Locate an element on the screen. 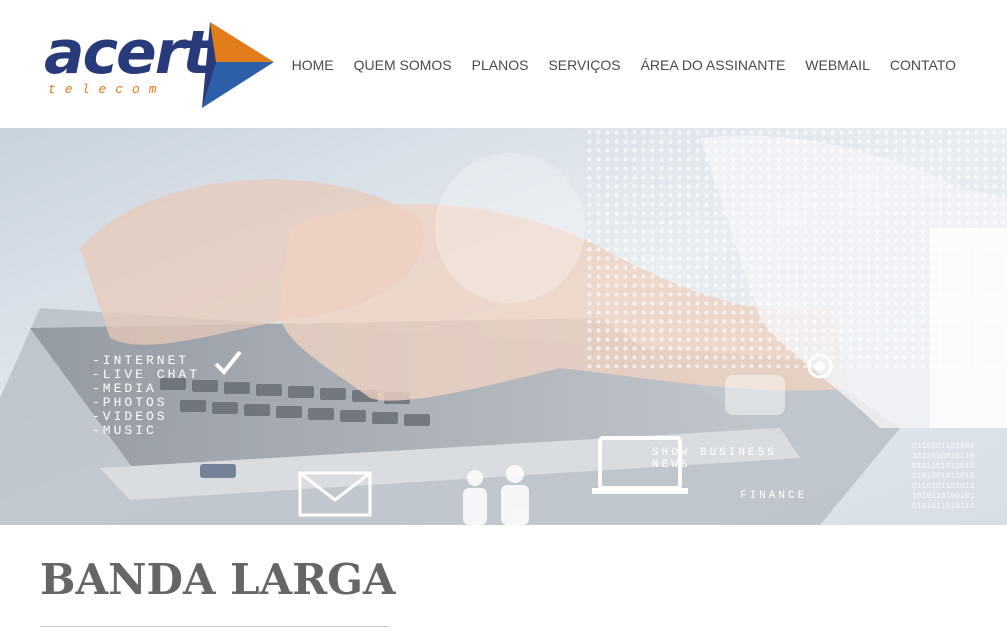 The width and height of the screenshot is (1007, 641). acert-telecom-logo: acert telecom is located at coordinates (159, 63).